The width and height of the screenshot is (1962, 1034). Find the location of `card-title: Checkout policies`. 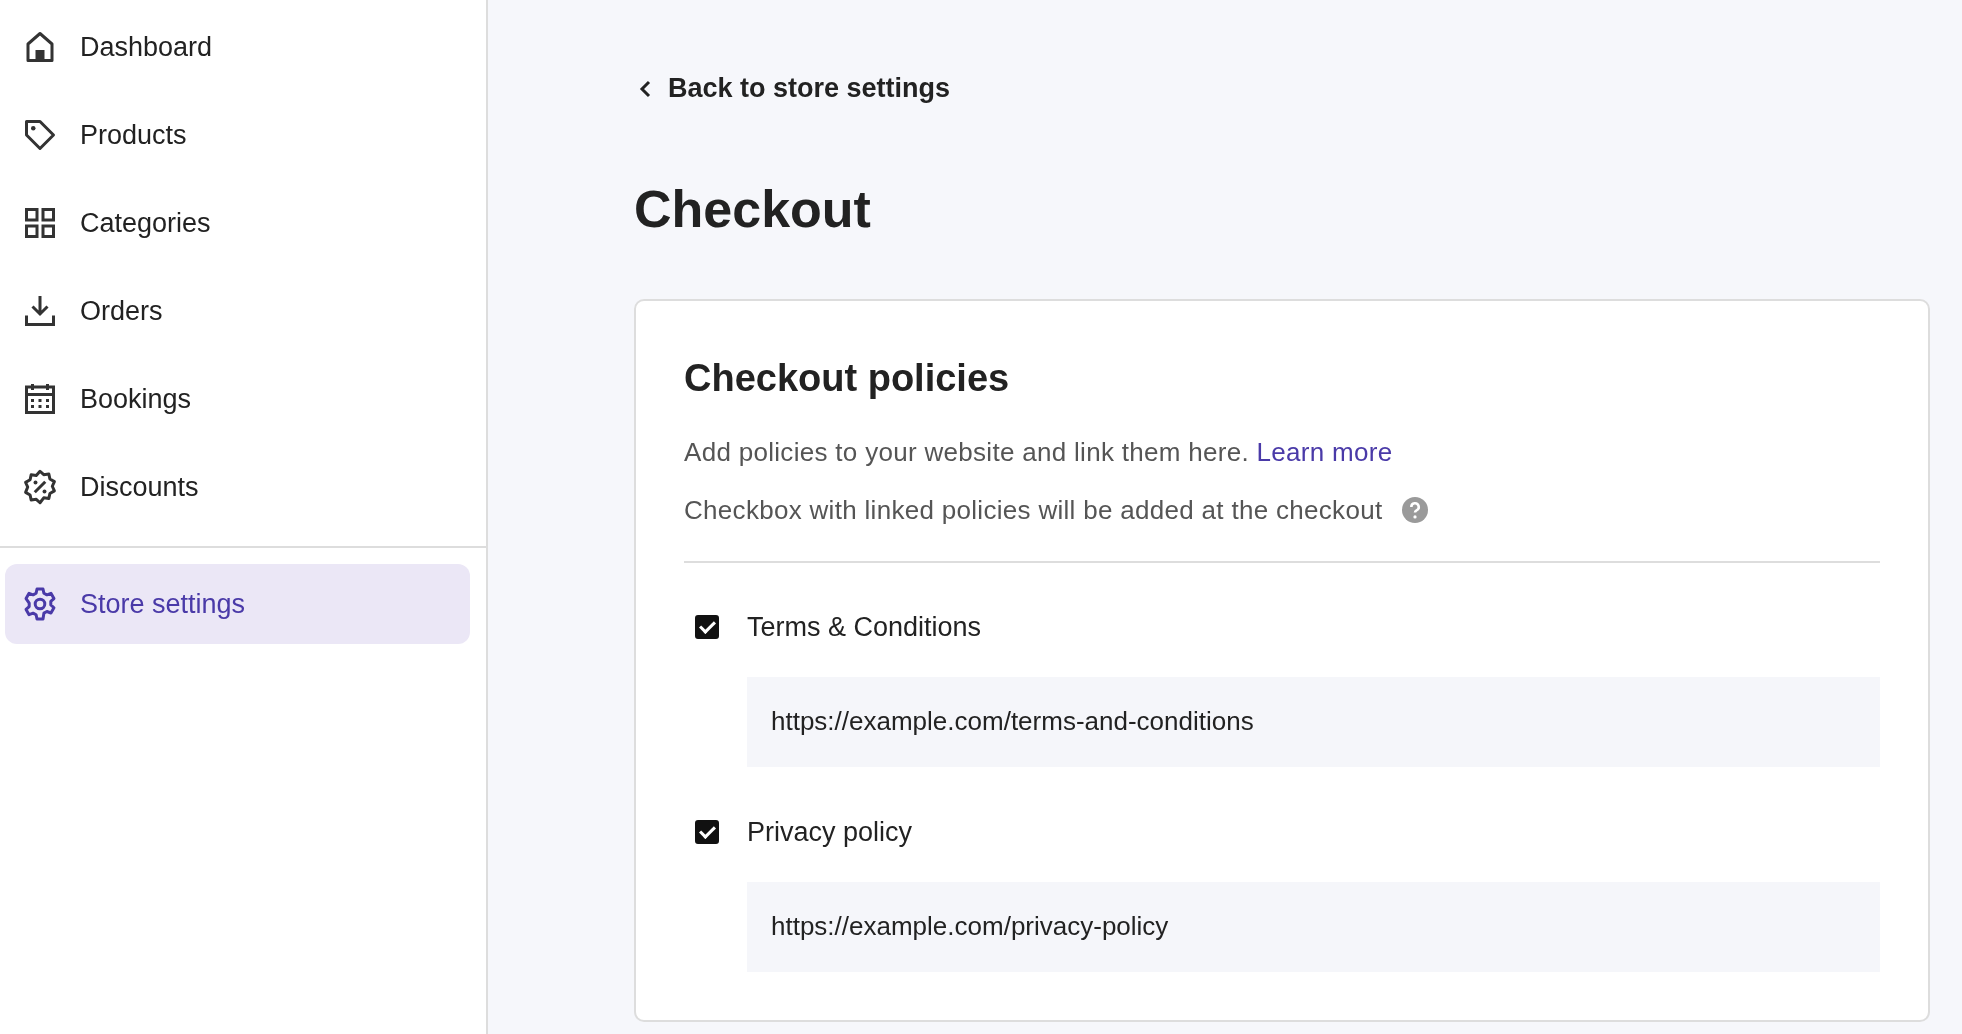

card-title: Checkout policies is located at coordinates (847, 377).